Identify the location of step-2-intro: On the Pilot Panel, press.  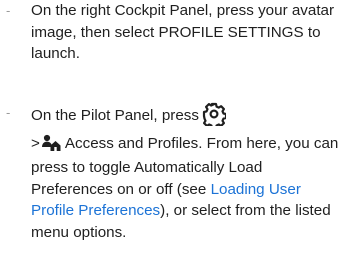
(115, 115).